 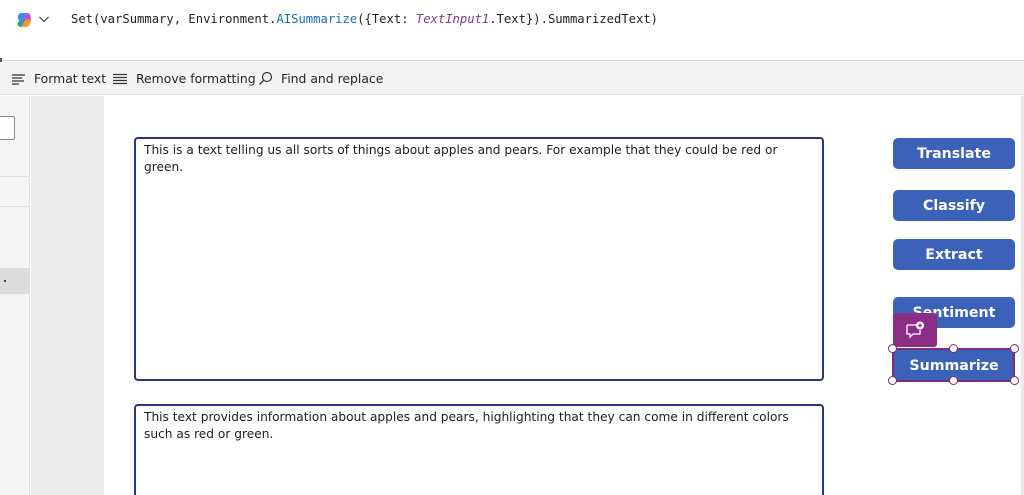 I want to click on comment-add-icon, so click(x=915, y=330).